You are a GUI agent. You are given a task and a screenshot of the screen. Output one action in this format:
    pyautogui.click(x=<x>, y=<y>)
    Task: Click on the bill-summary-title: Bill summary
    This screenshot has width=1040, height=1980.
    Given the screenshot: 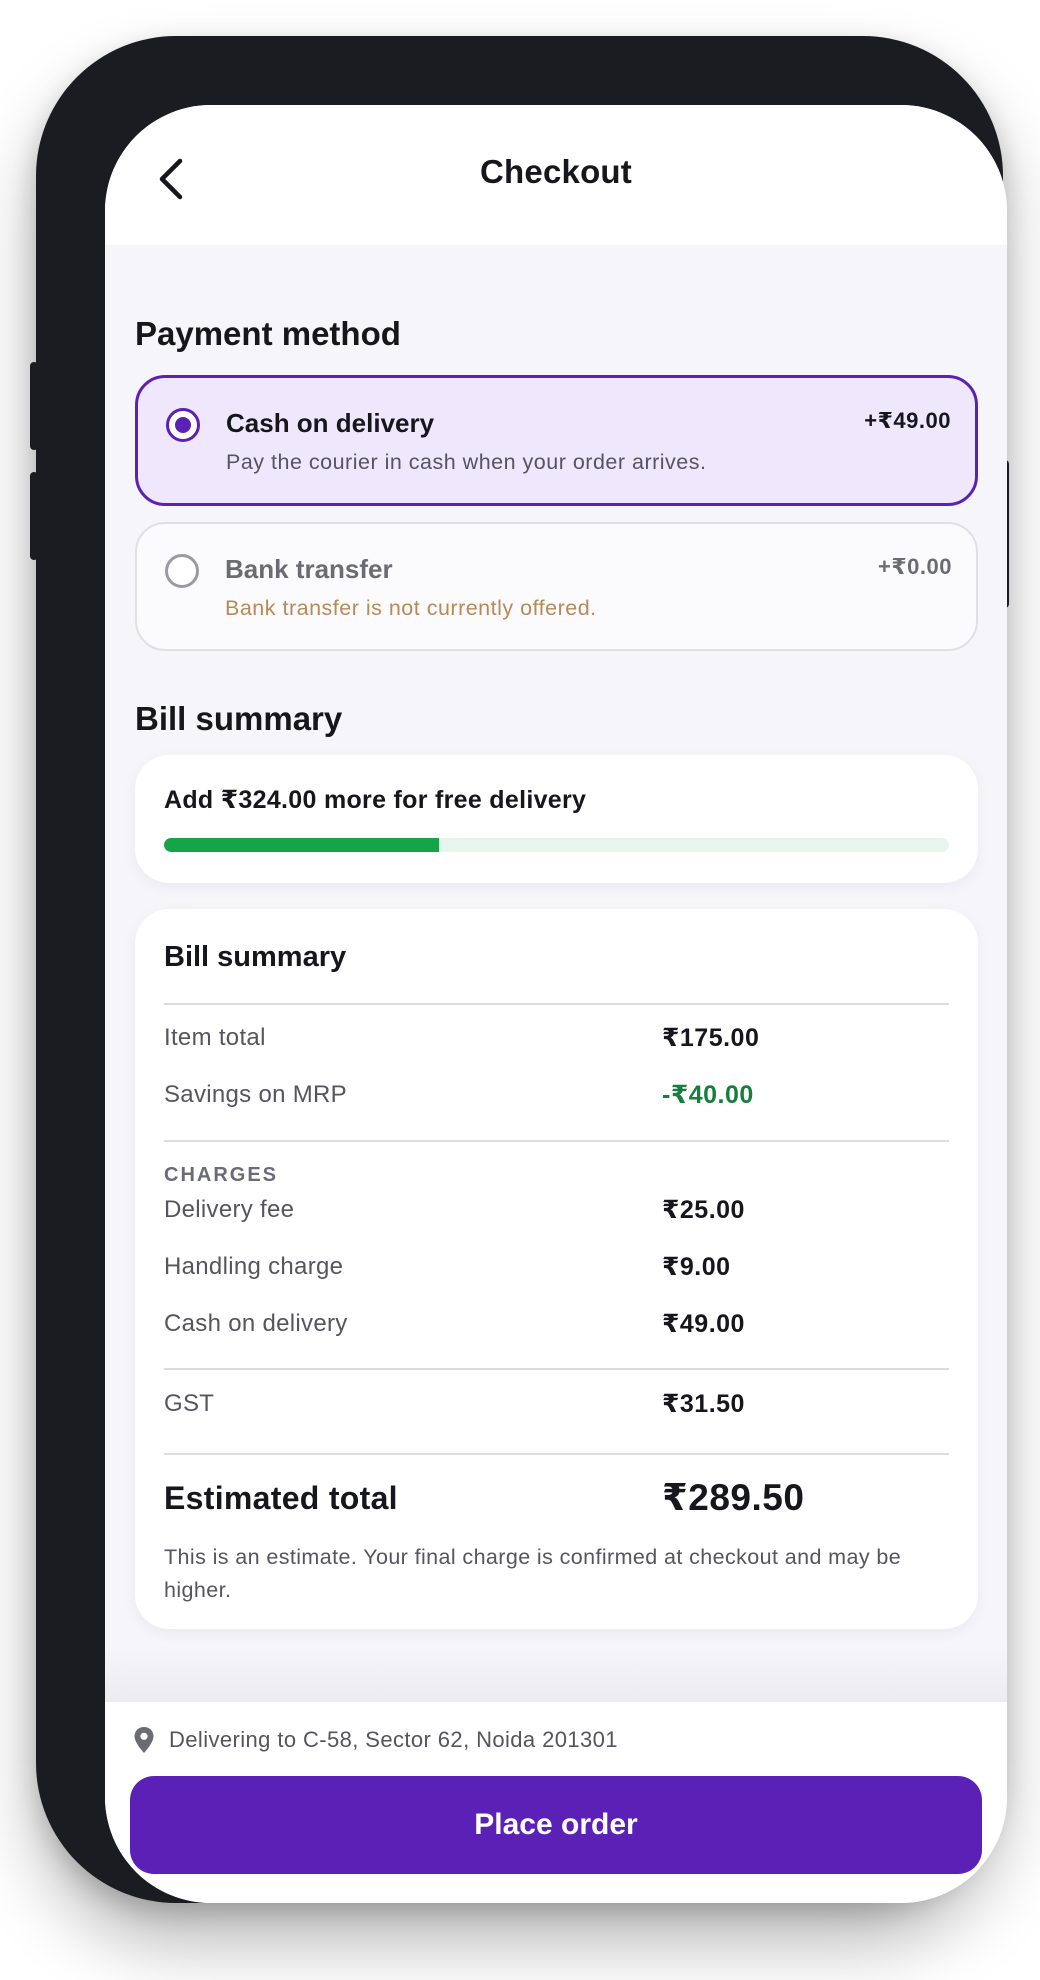 What is the action you would take?
    pyautogui.click(x=255, y=957)
    